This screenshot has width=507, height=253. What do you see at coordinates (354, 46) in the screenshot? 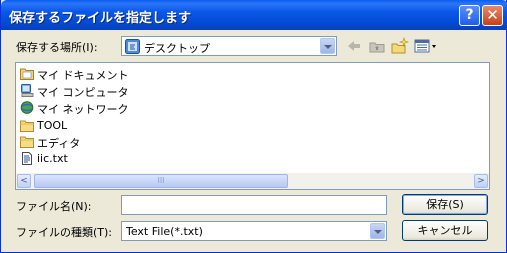
I see `back-icon` at bounding box center [354, 46].